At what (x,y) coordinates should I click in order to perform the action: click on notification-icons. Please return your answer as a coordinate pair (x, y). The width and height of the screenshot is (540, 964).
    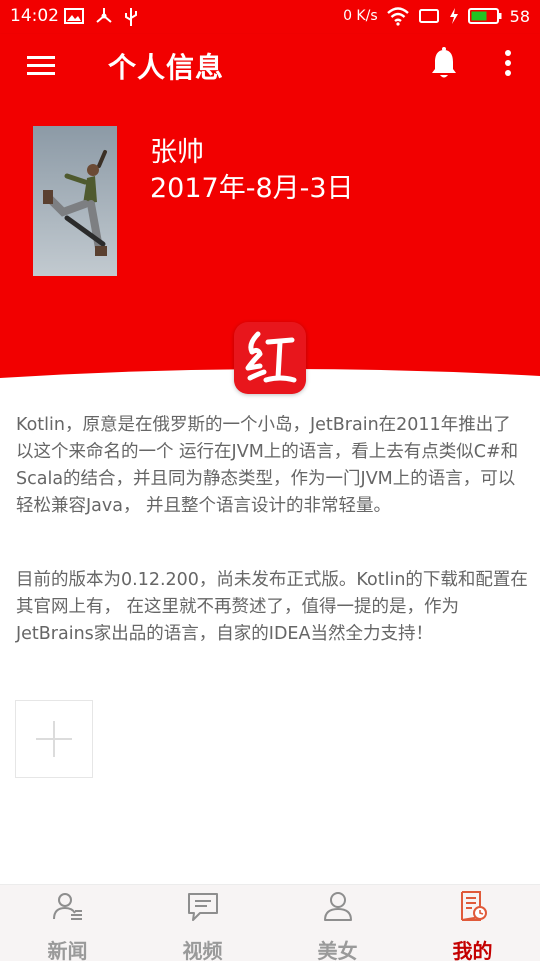
    Looking at the image, I should click on (101, 17).